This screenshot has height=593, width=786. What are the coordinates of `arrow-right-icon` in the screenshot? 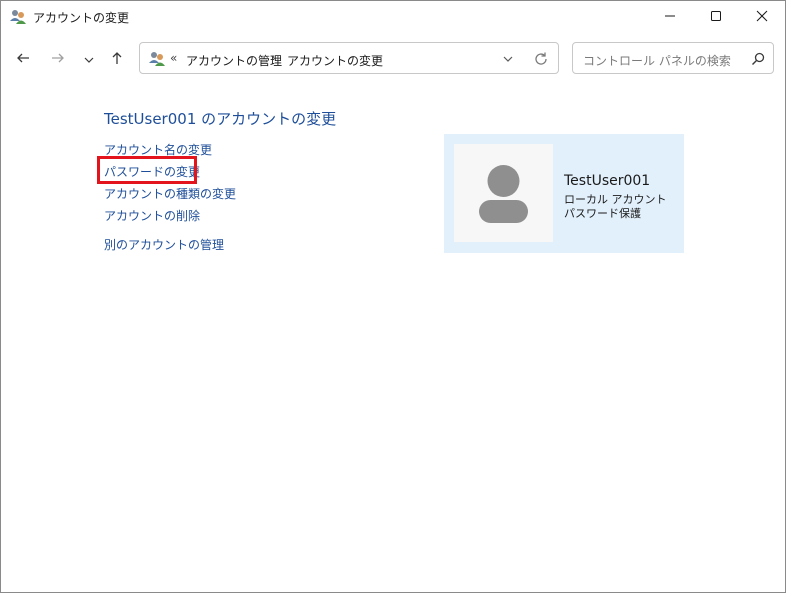 It's located at (58, 59).